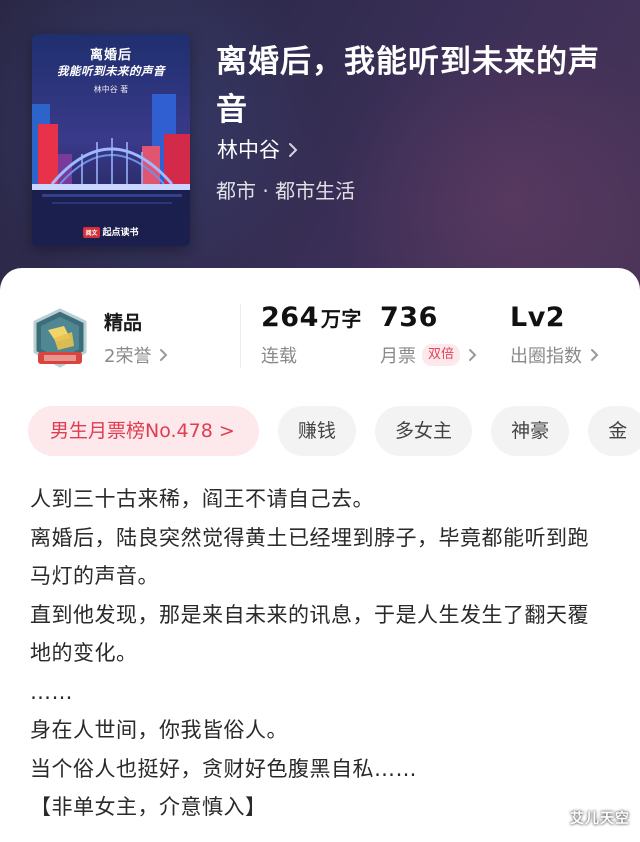 The height and width of the screenshot is (842, 640). Describe the element at coordinates (441, 355) in the screenshot. I see `double-votes-badge: 双倍` at that location.